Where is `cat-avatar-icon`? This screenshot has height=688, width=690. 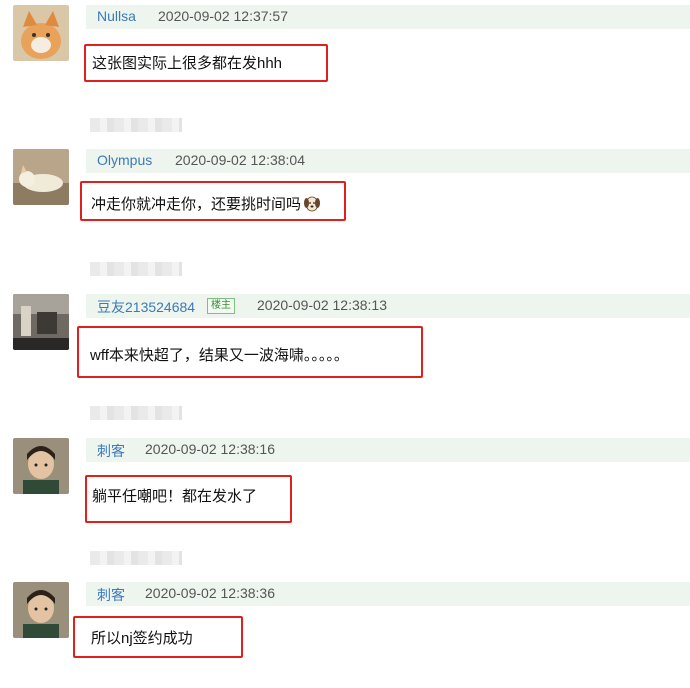
cat-avatar-icon is located at coordinates (41, 33).